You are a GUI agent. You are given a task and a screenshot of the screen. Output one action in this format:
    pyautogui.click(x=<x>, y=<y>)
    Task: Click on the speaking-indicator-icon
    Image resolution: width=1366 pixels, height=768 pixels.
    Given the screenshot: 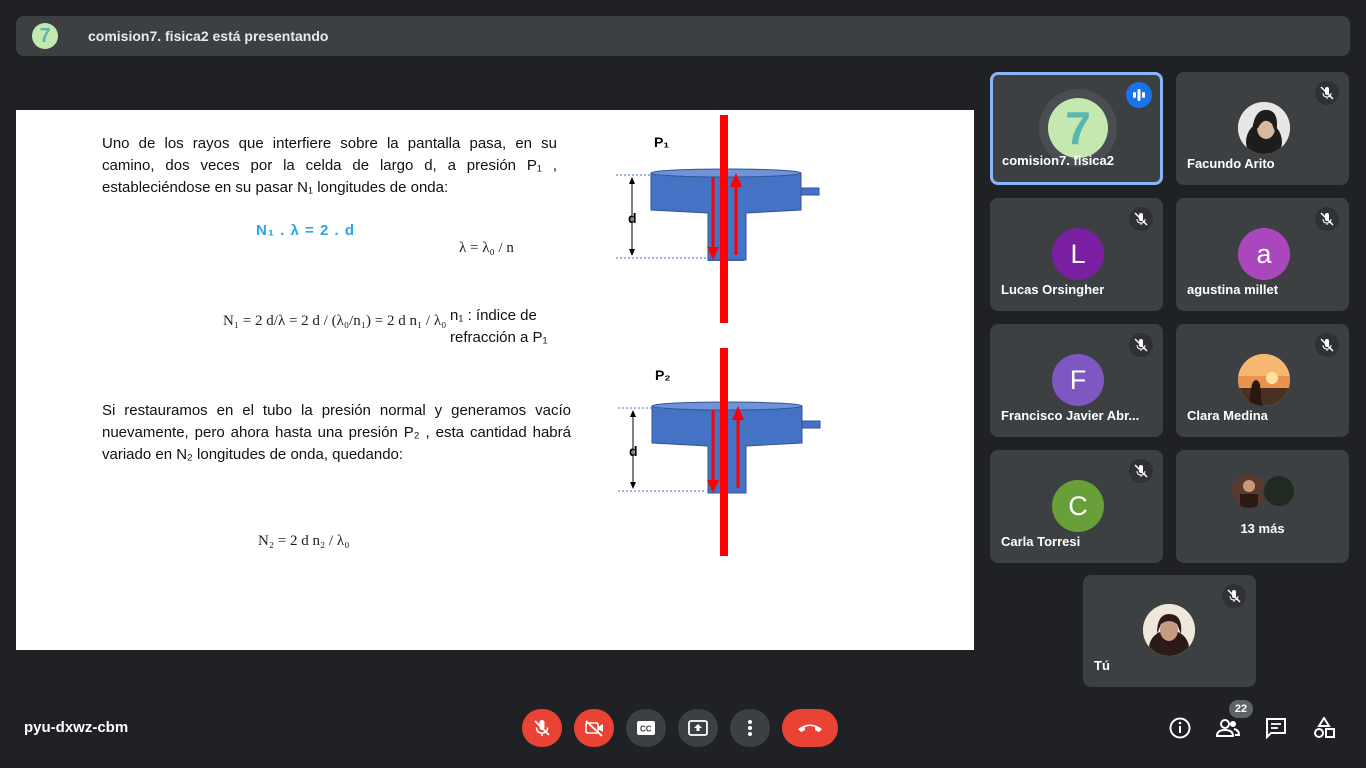 What is the action you would take?
    pyautogui.click(x=1139, y=95)
    